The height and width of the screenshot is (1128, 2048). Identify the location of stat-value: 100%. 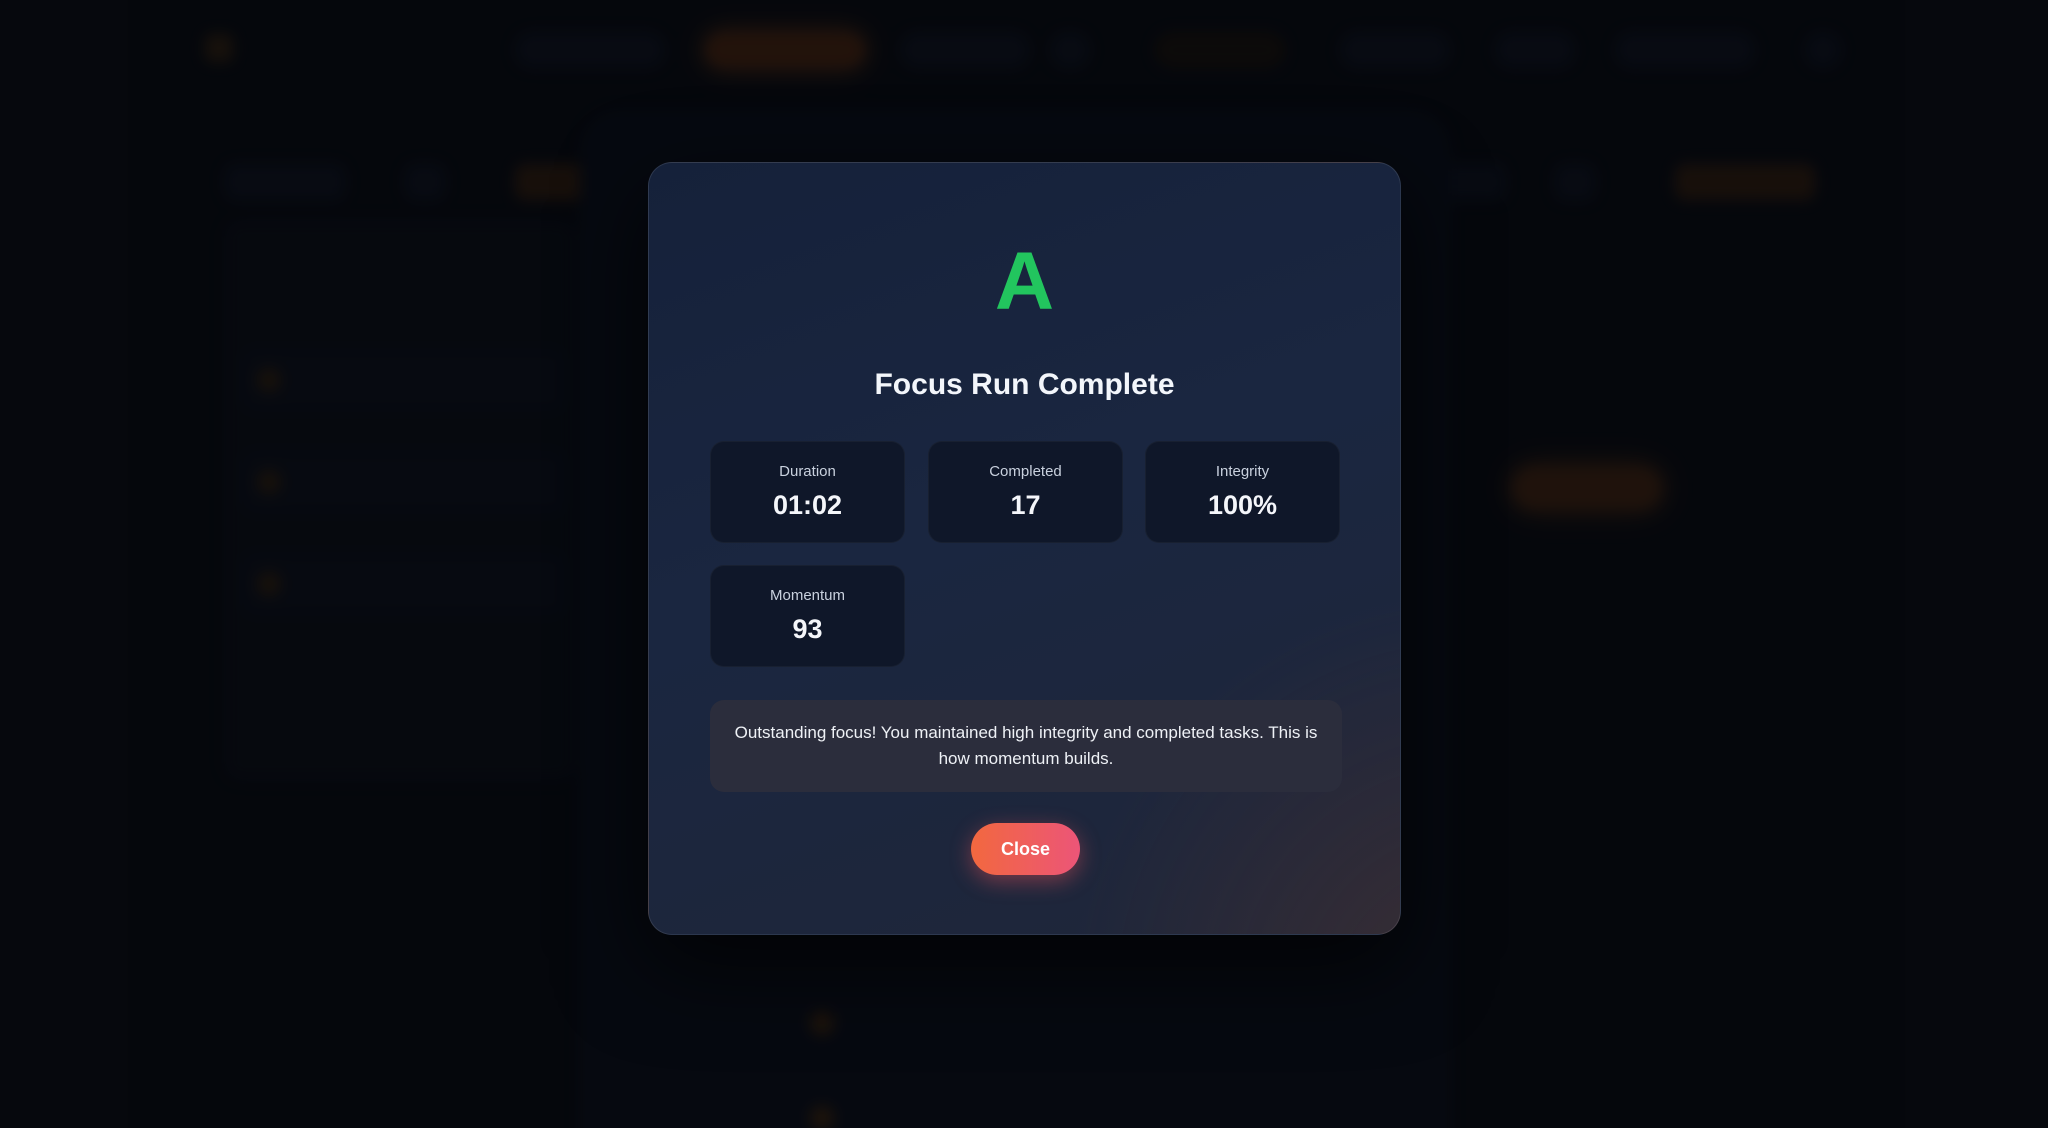
(1242, 505).